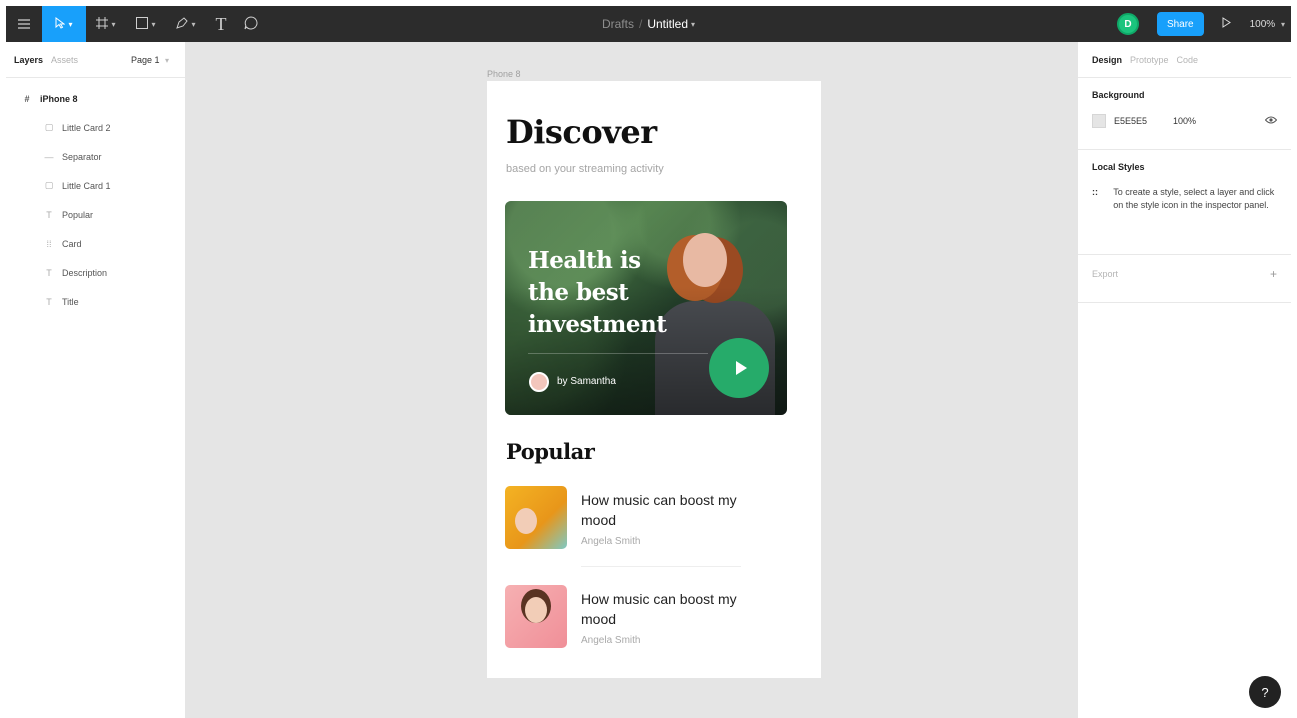 Image resolution: width=1297 pixels, height=718 pixels. I want to click on layer-item-iphone-8: # iPhone 8, so click(95, 98).